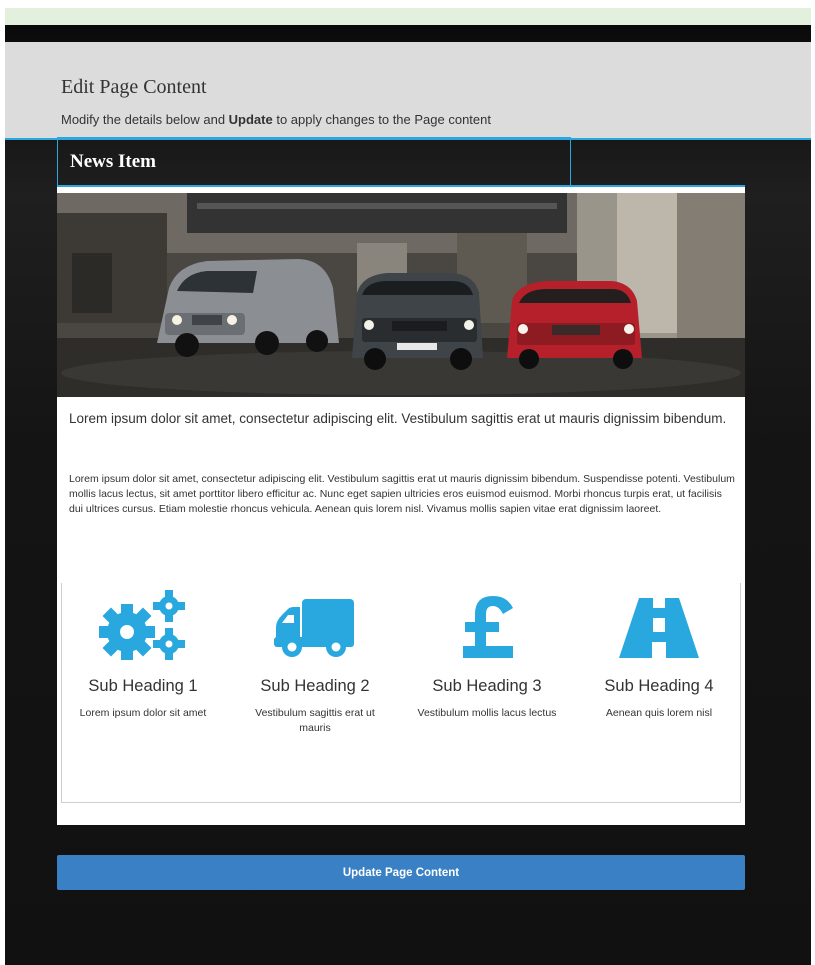  Describe the element at coordinates (134, 87) in the screenshot. I see `page-title: Edit Page Content` at that location.